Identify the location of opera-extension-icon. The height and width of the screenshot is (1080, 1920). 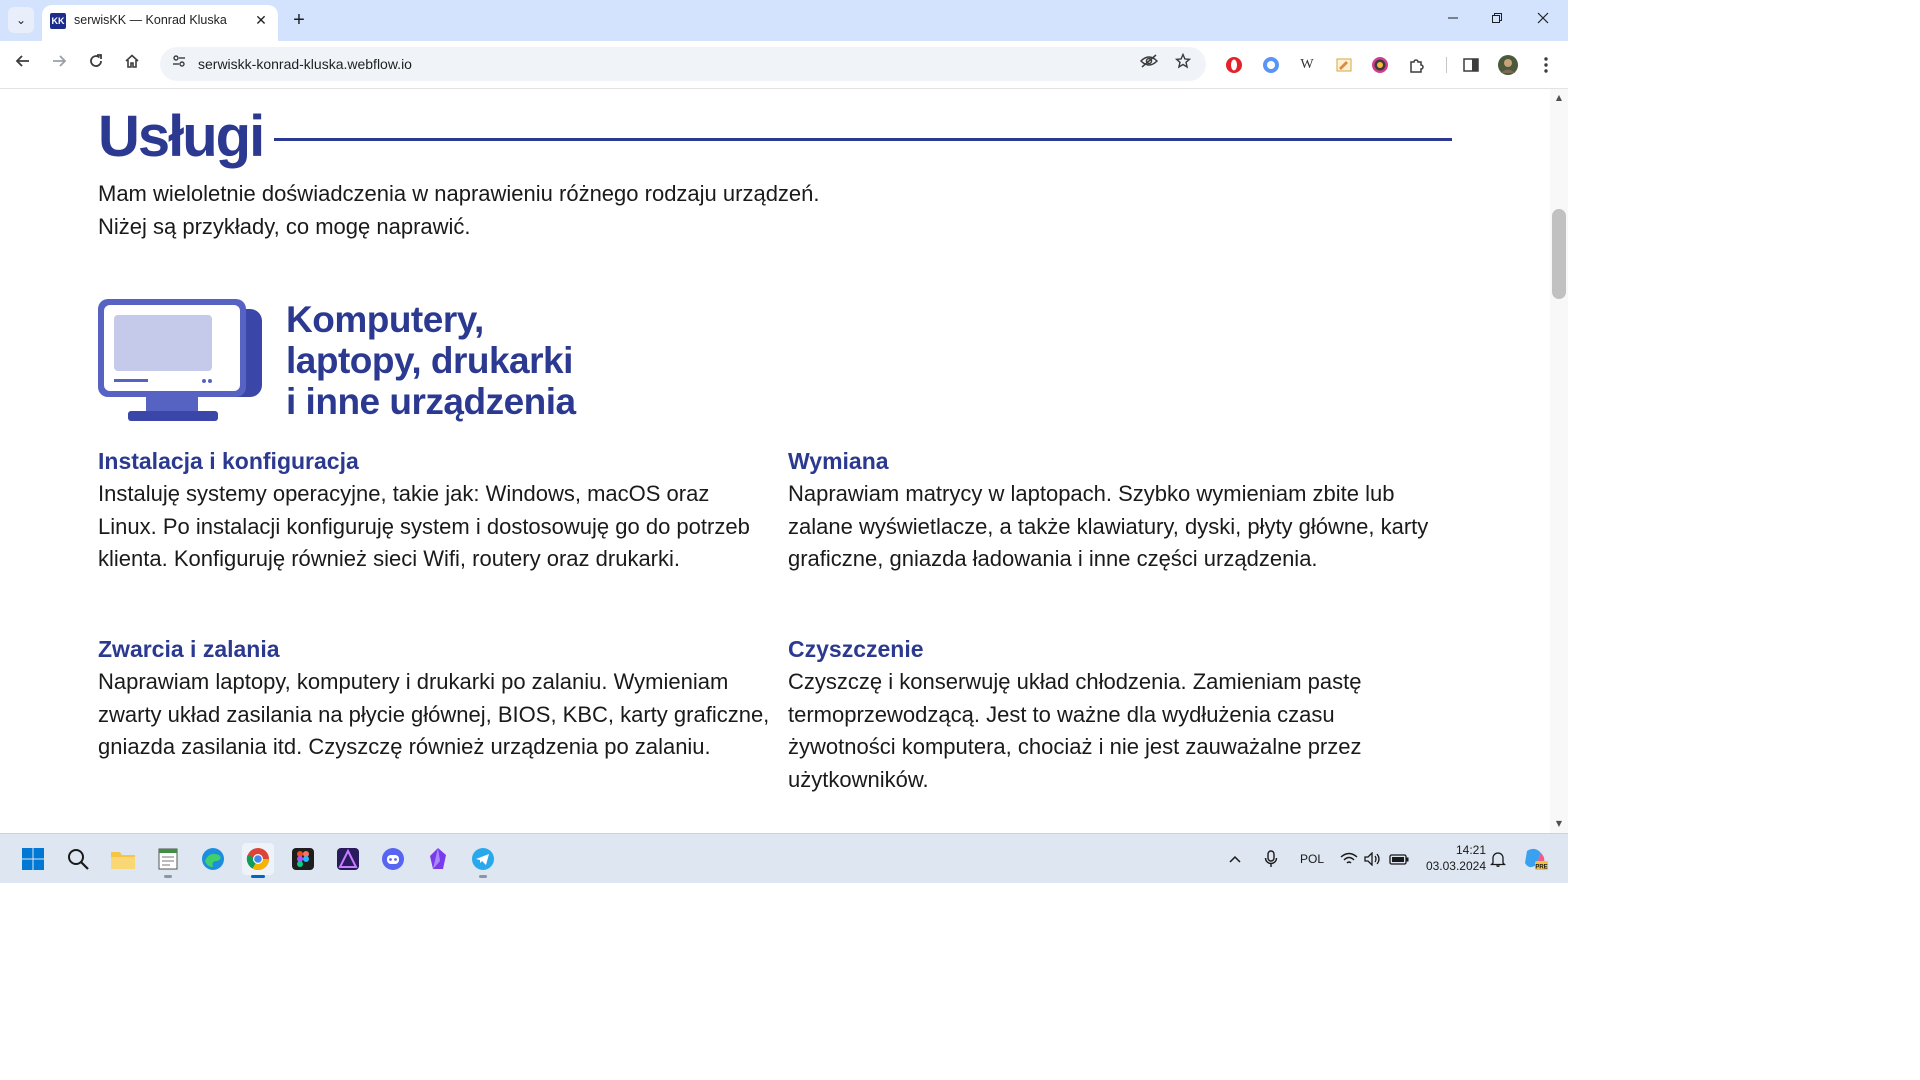
(1234, 65).